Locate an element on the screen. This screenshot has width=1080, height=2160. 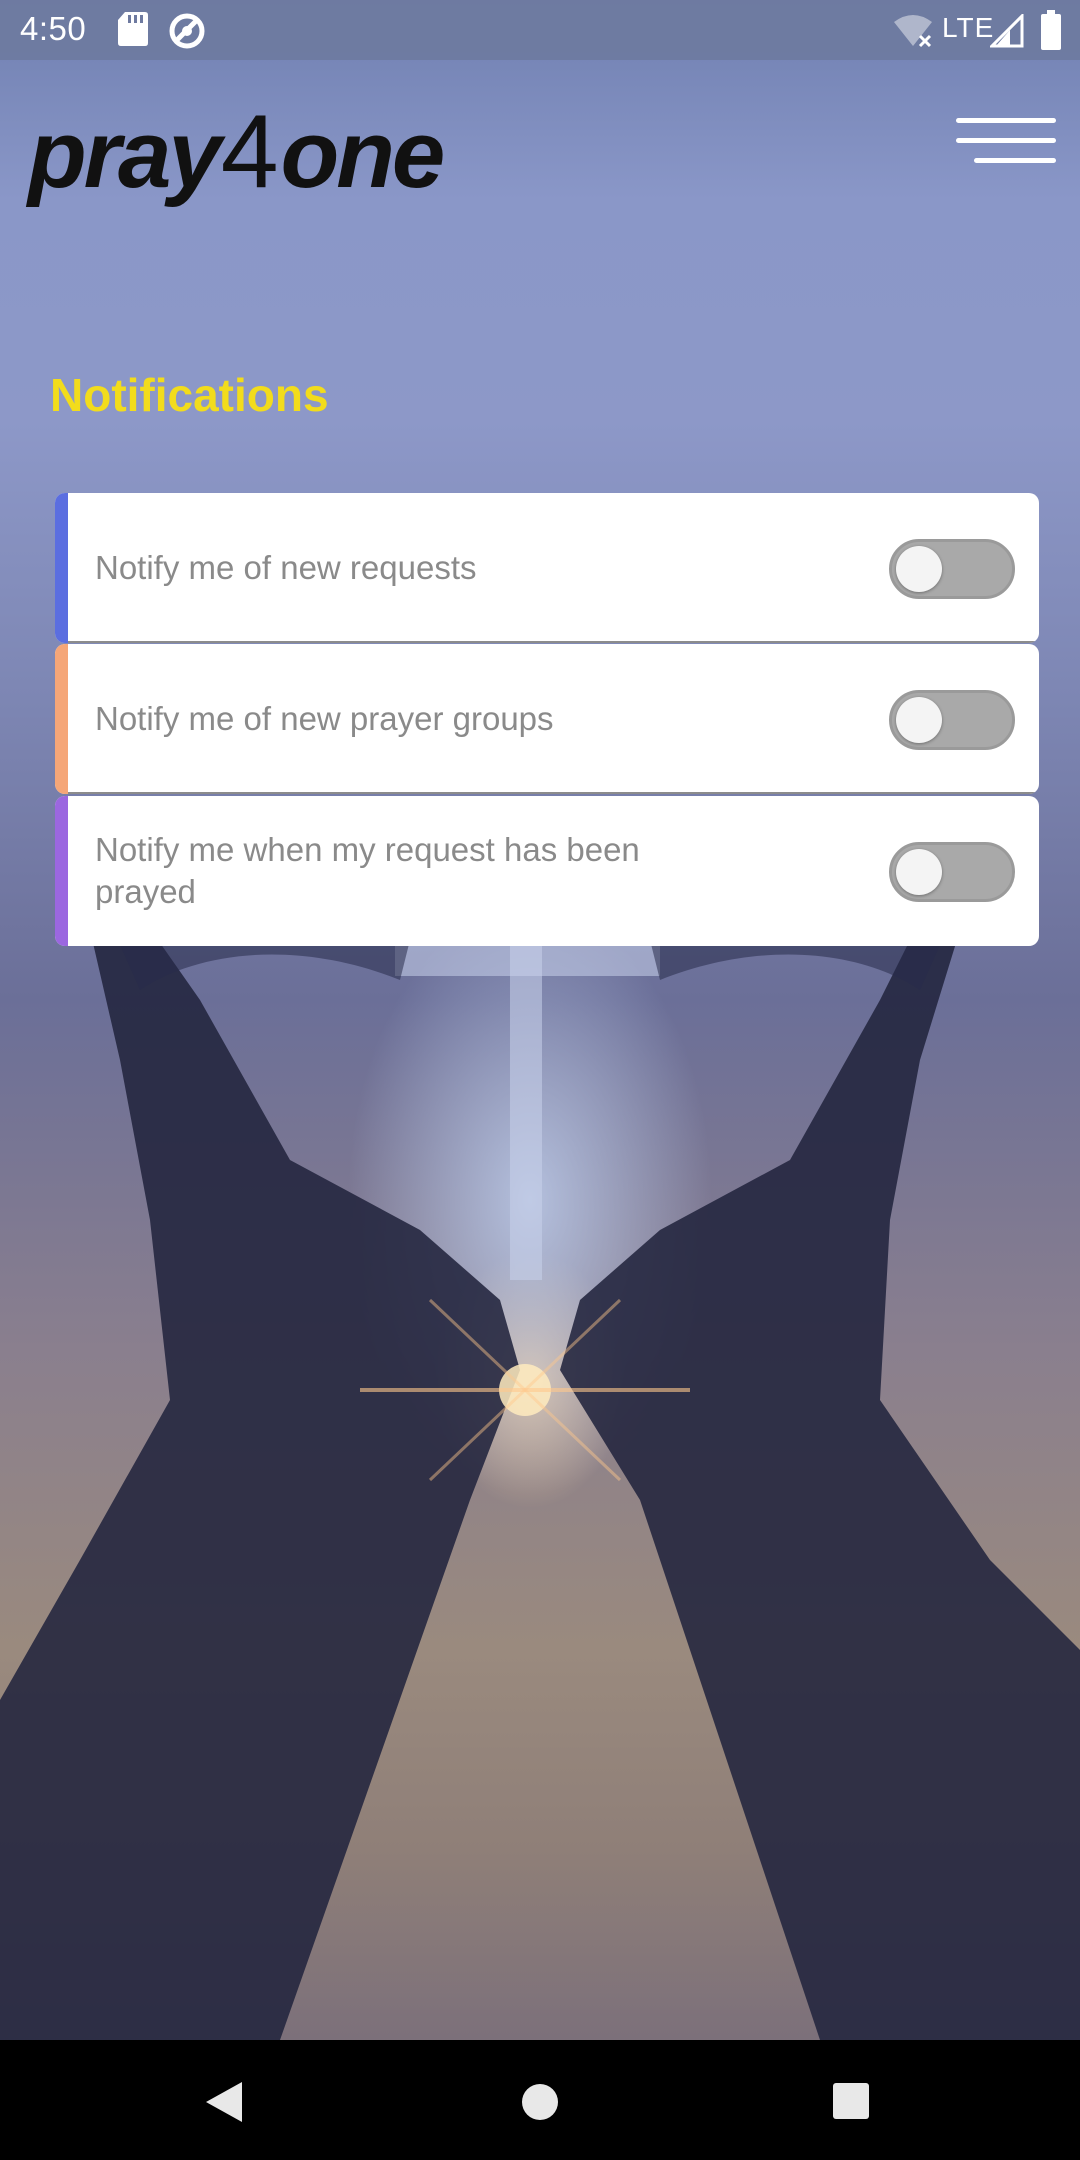
logo-text-pray: pray is located at coordinates (125, 154).